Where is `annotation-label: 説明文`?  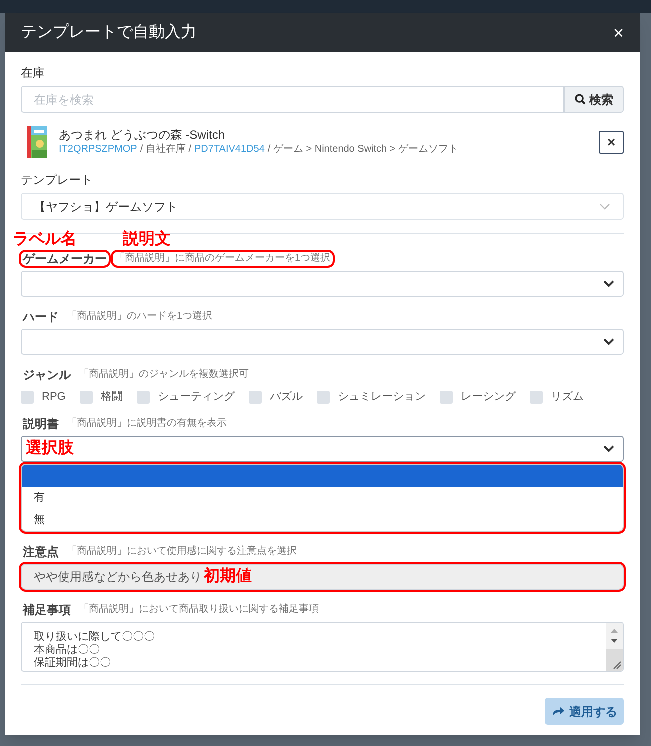 annotation-label: 説明文 is located at coordinates (147, 240).